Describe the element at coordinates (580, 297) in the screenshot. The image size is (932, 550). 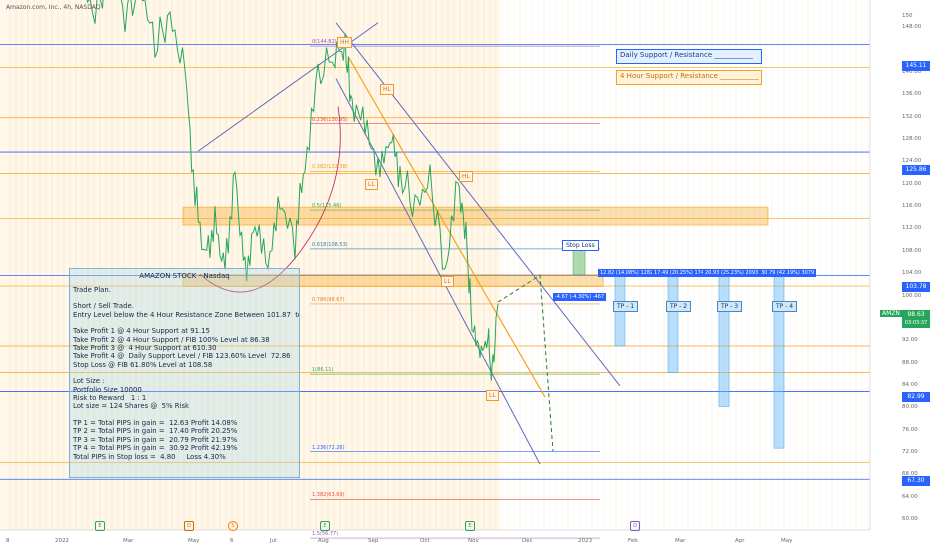
I see `stop-stat: -4.67 (-4.30%) -467` at that location.